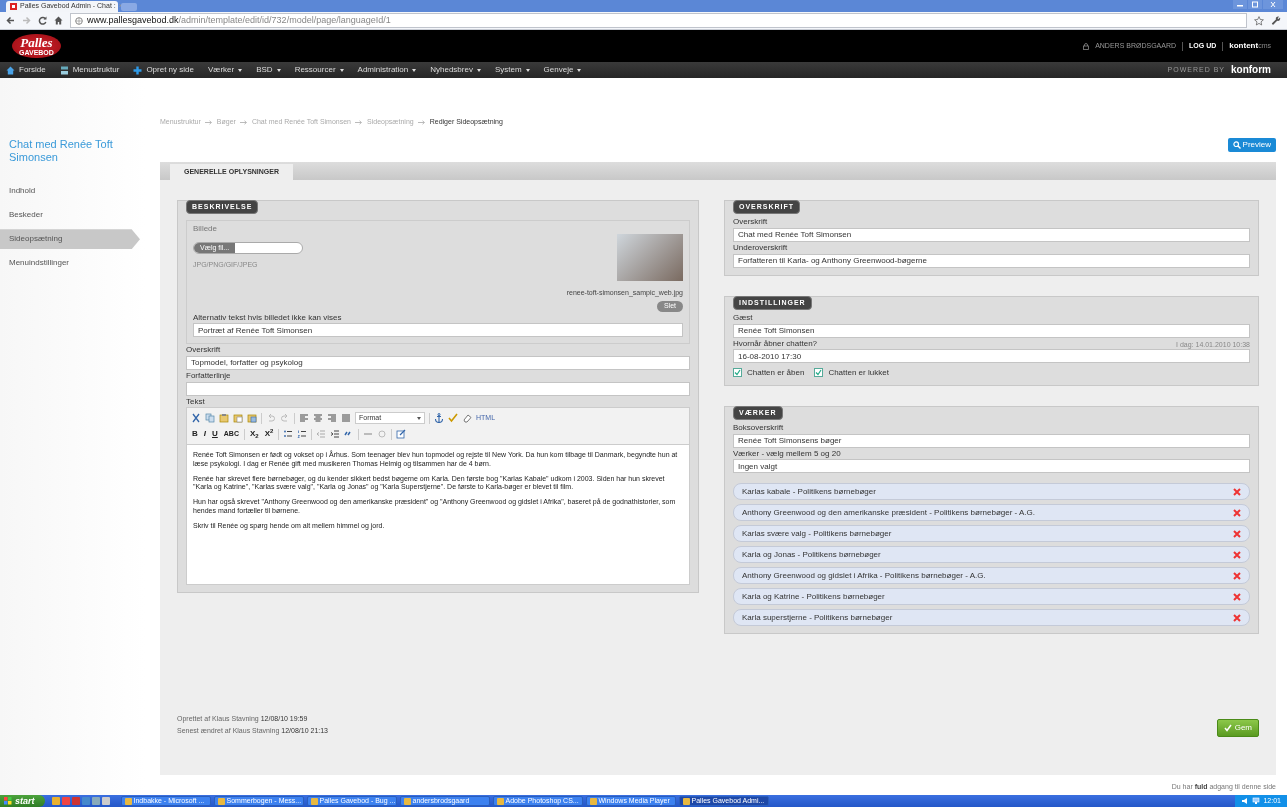  I want to click on address-bar: www.pallesgavebod.dk/admin/template/edit/id/732/model/page/languageId/1, so click(658, 20).